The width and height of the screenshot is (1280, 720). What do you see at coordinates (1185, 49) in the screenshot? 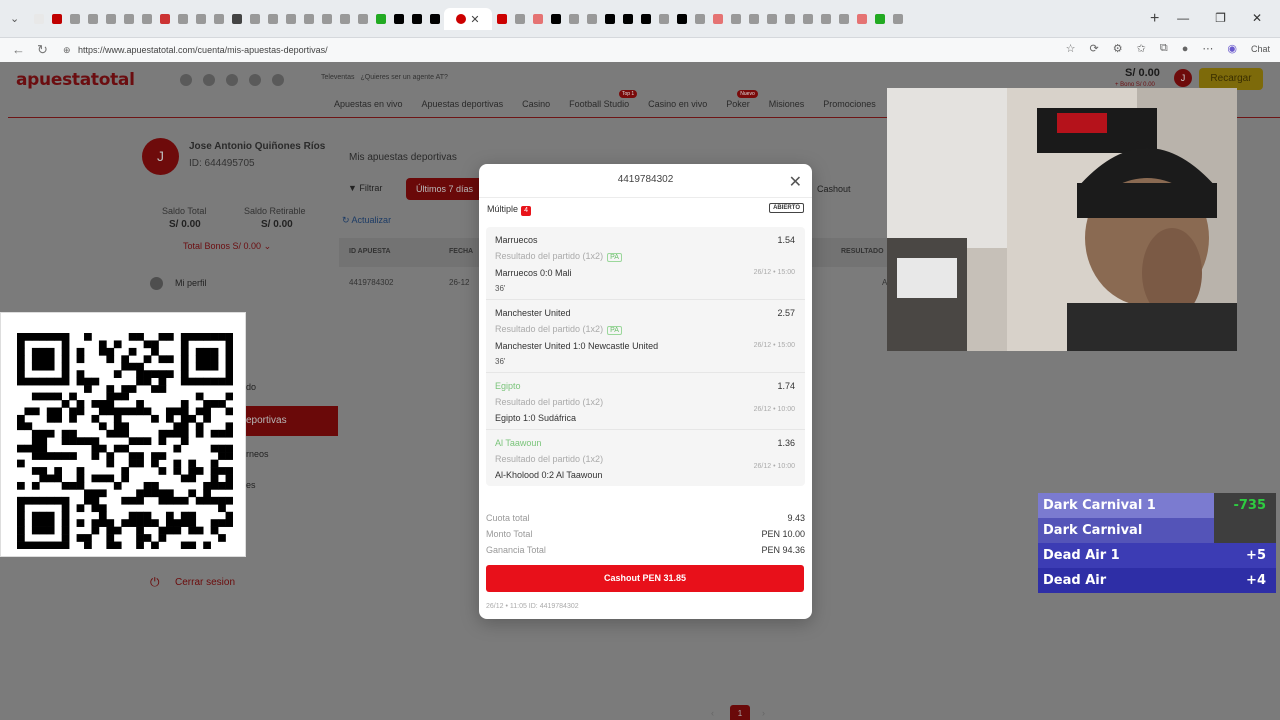
I see `profile-icon: ●` at bounding box center [1185, 49].